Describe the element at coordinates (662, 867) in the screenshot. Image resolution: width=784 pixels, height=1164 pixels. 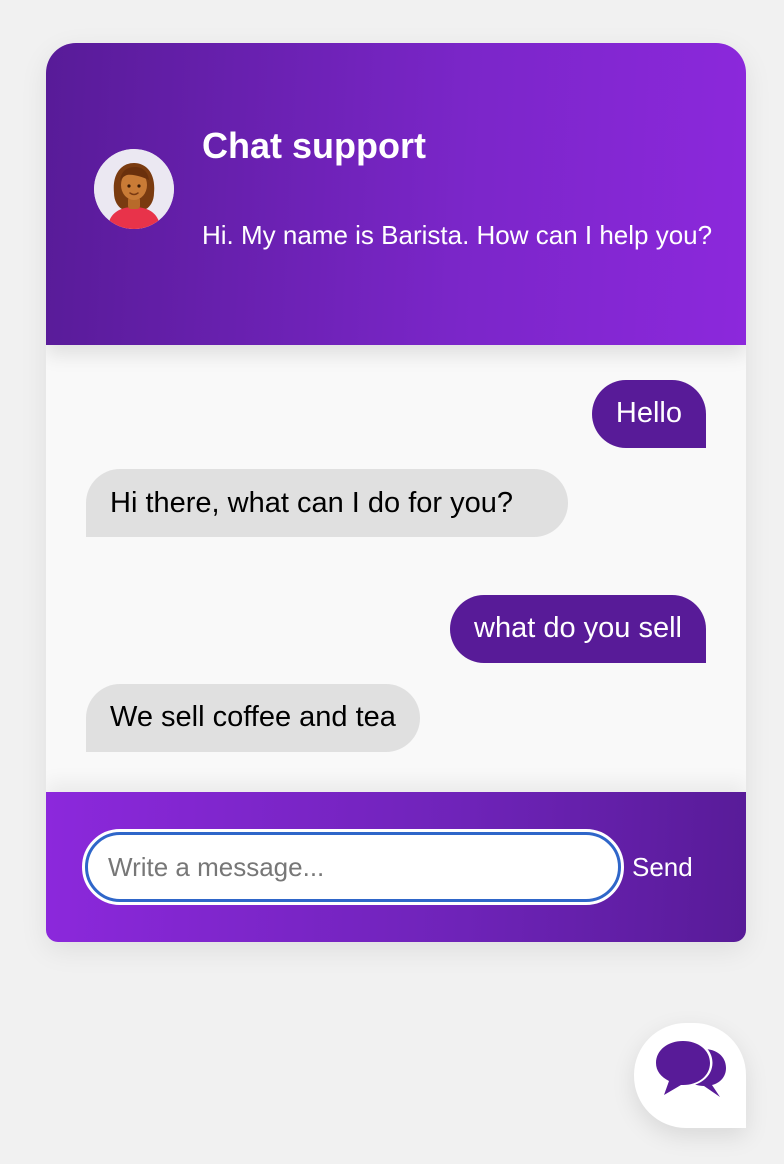
I see `send-button: Send` at that location.